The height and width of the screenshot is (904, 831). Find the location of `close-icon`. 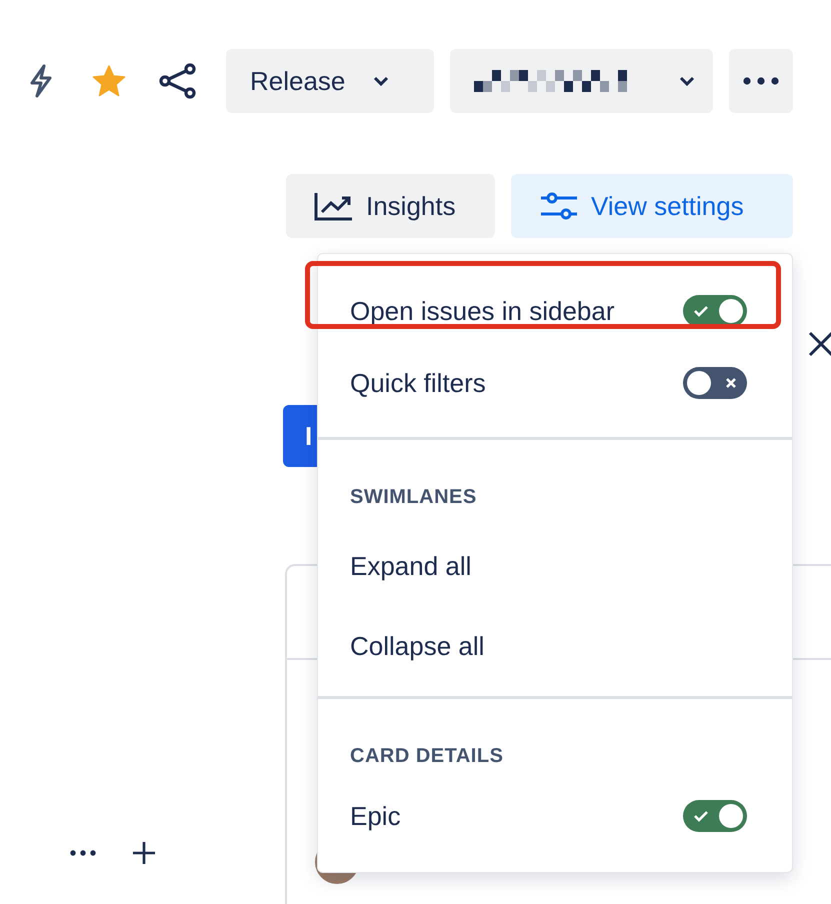

close-icon is located at coordinates (819, 344).